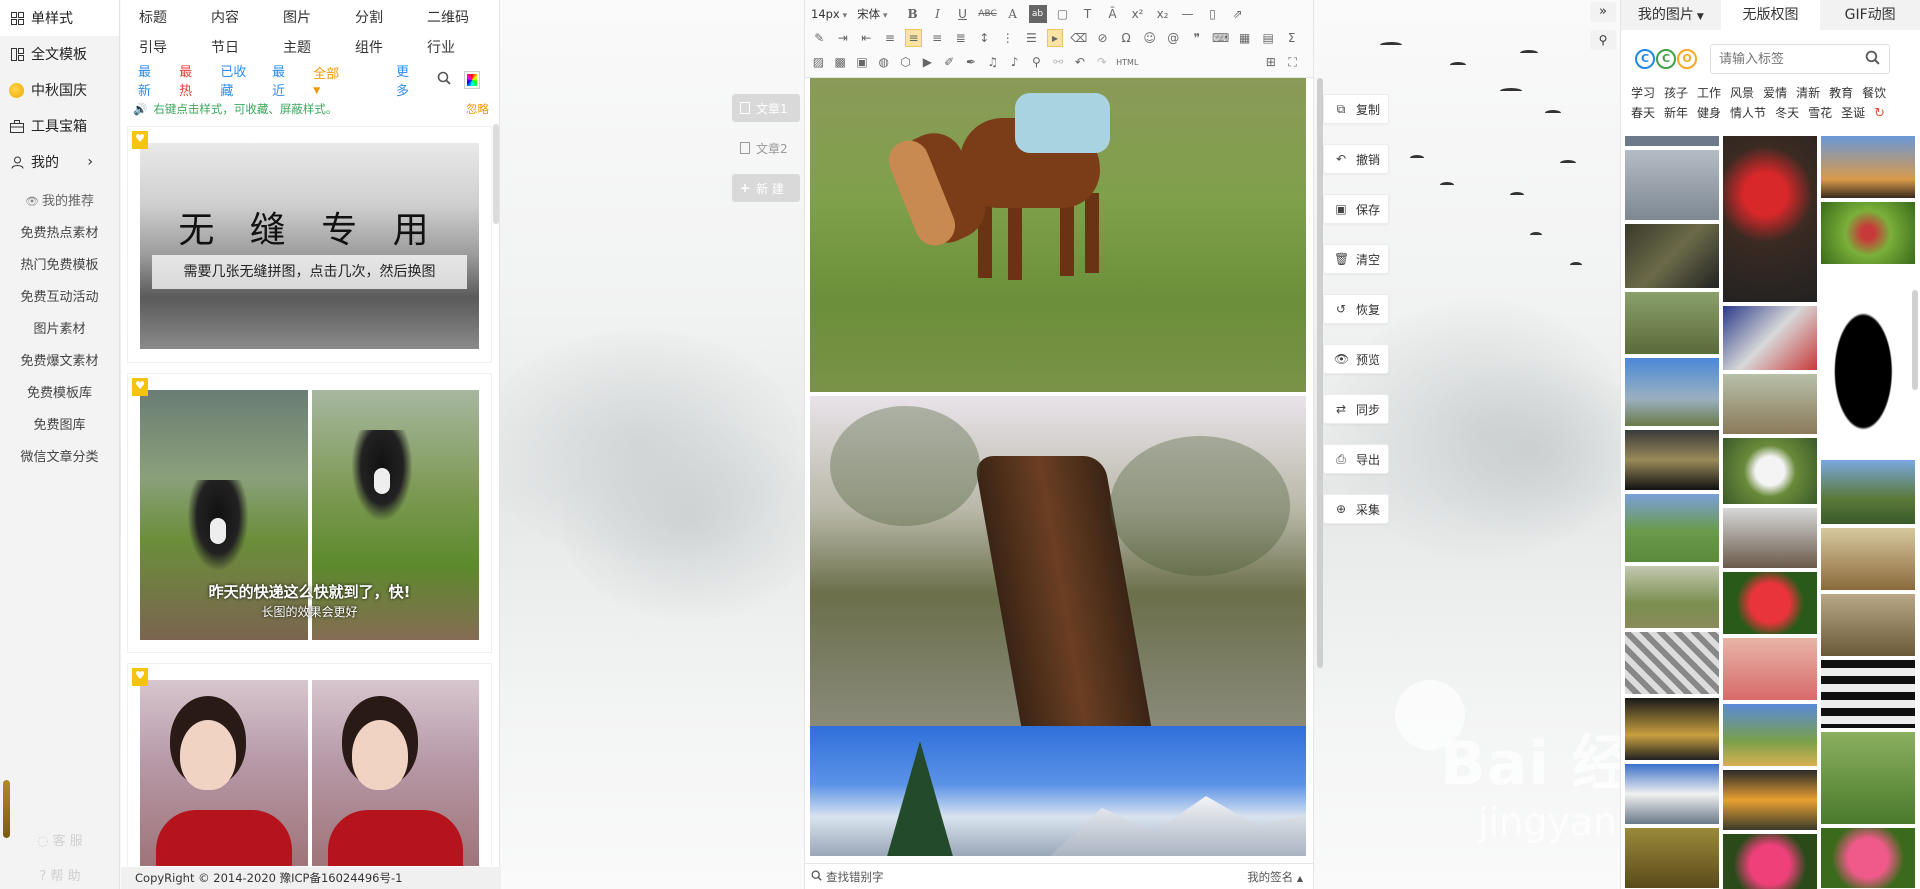 The image size is (1920, 889). What do you see at coordinates (309, 513) in the screenshot?
I see `template-card: ♥ 昨天的快递这么快就到了，快! 长图的效果会更好` at bounding box center [309, 513].